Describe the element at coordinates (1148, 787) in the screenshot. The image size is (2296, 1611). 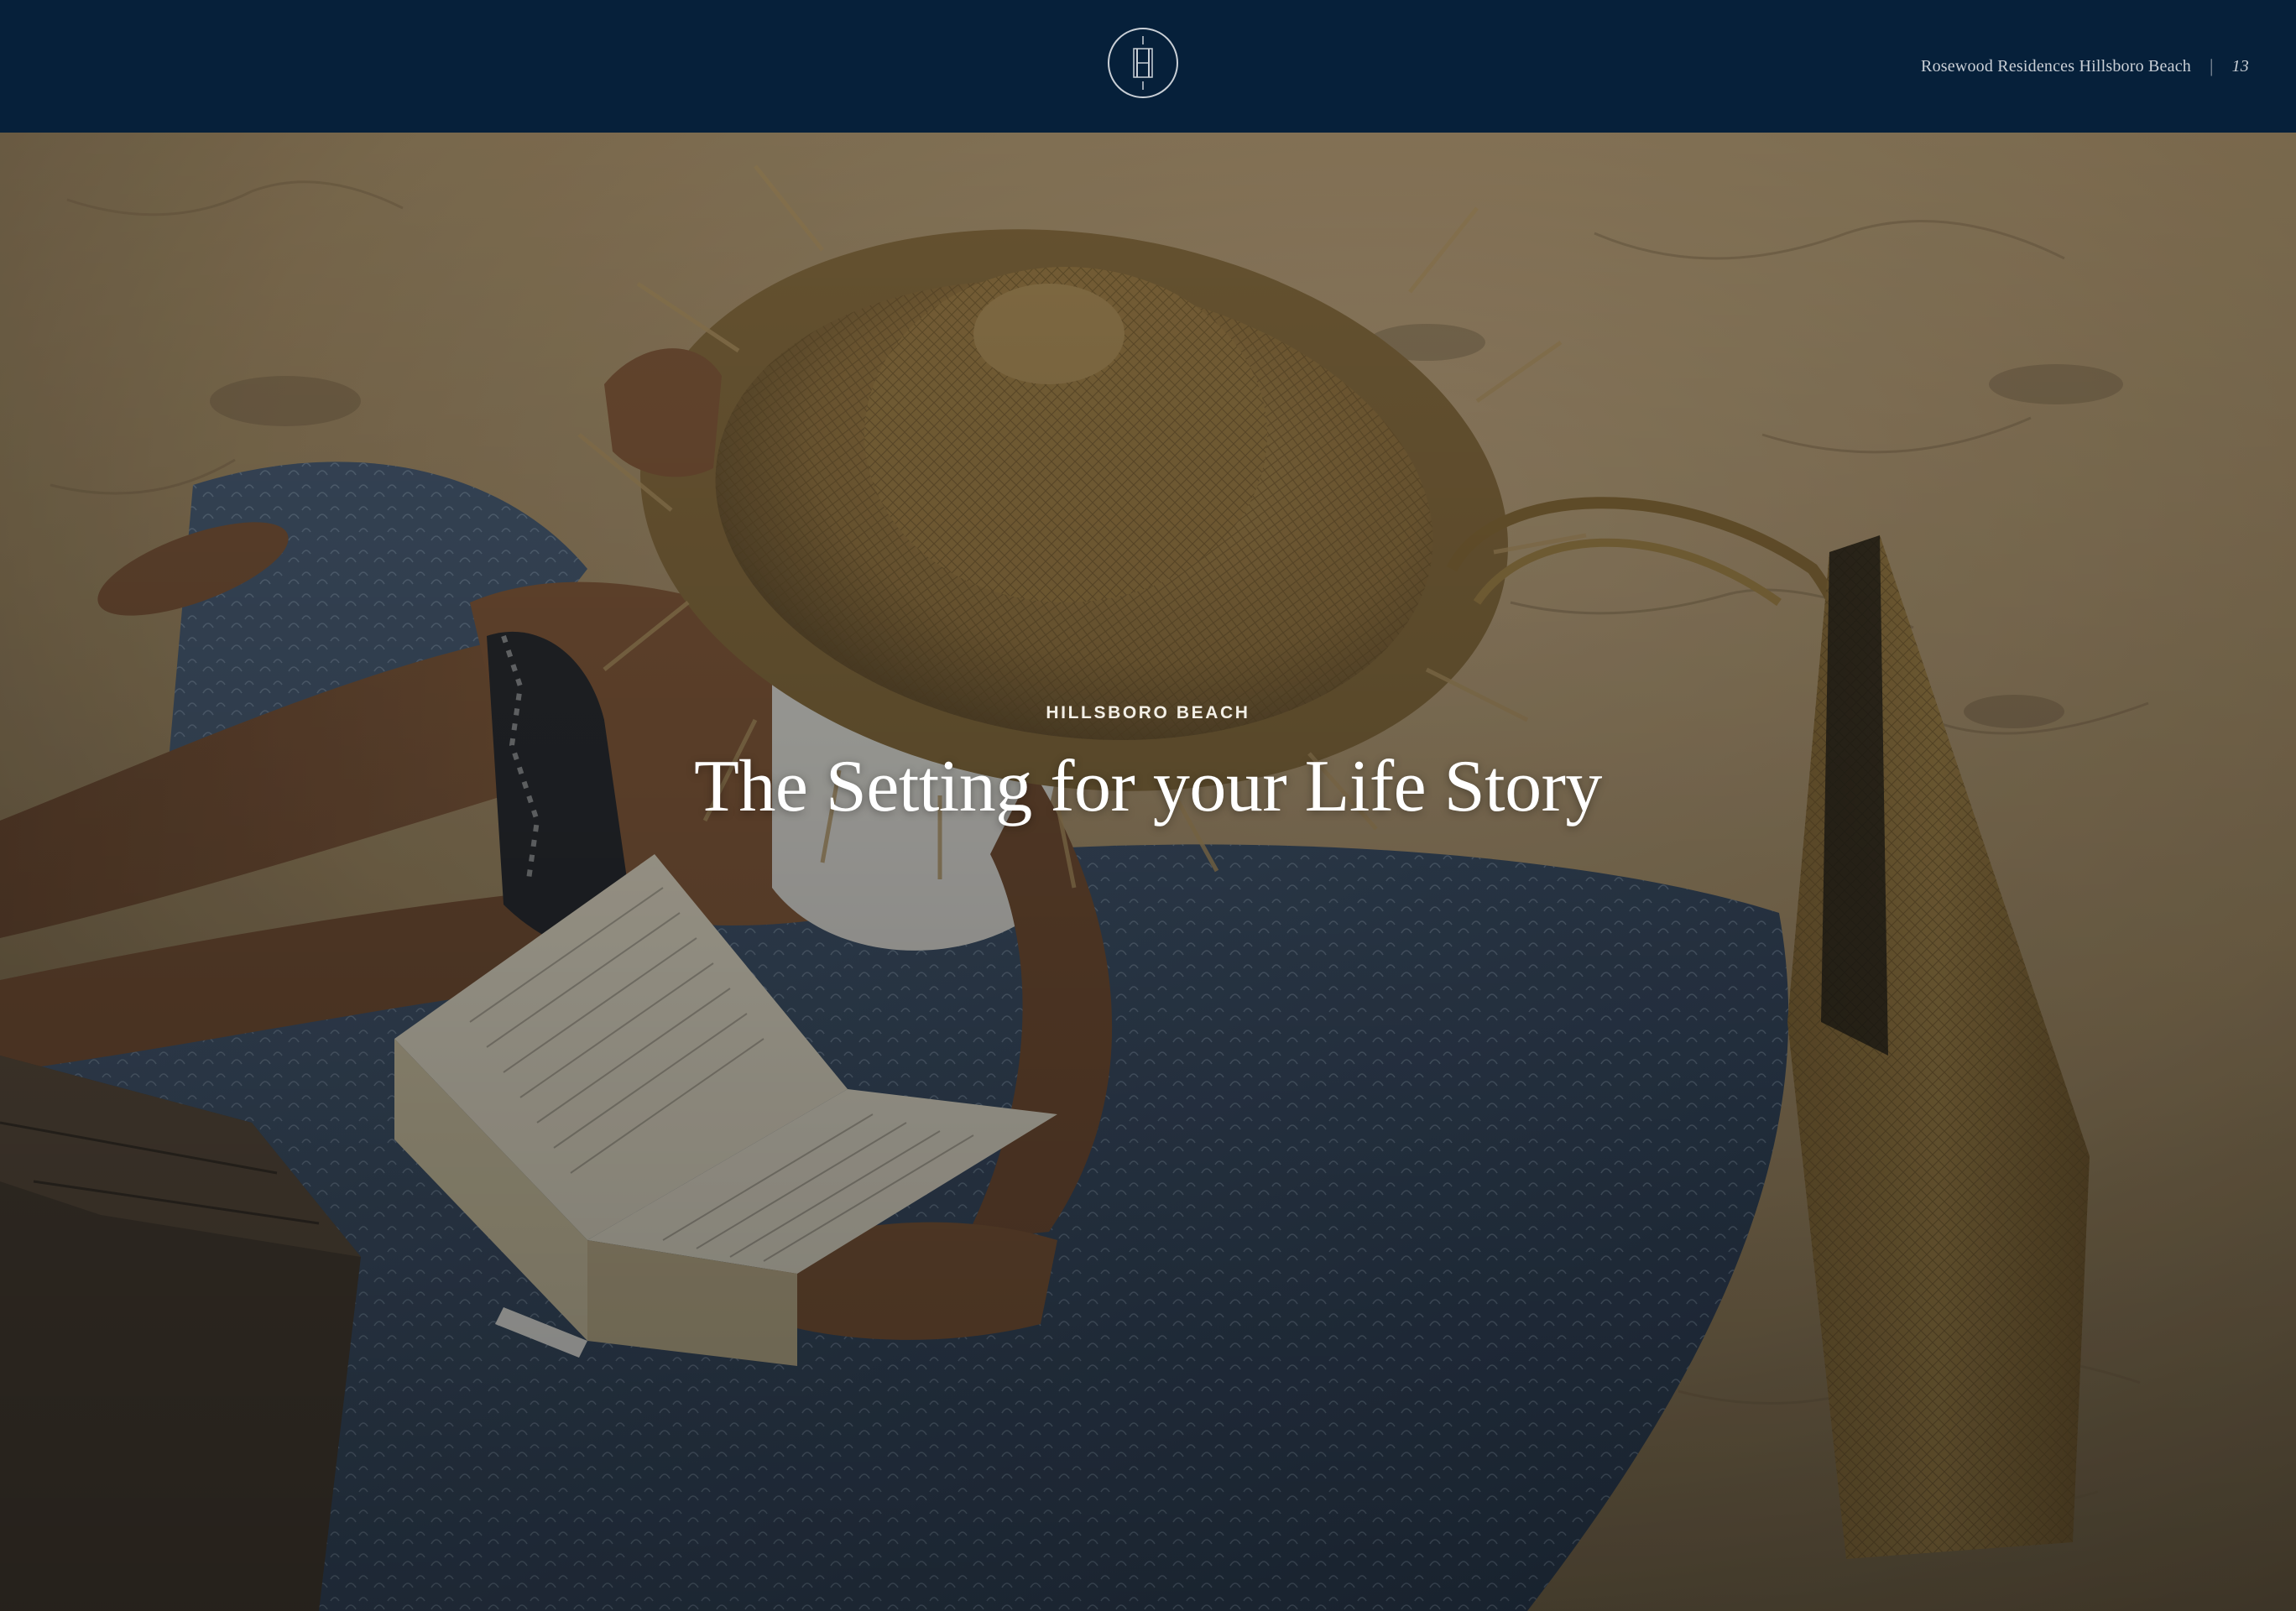
I see `hero-headline: The Setting for your Life Story` at that location.